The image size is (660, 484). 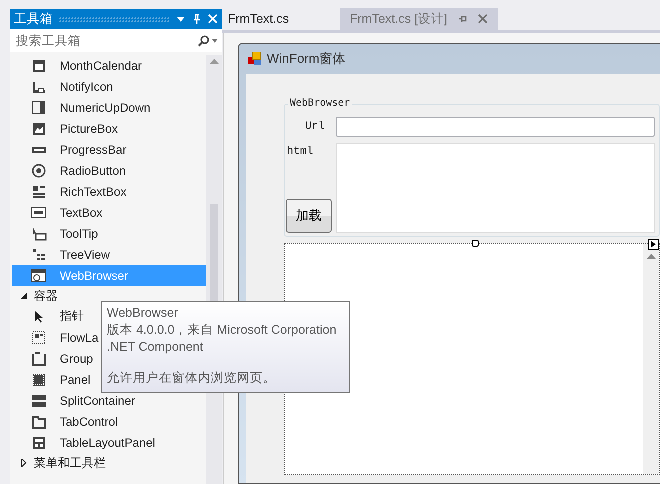 What do you see at coordinates (143, 313) in the screenshot?
I see `tooltip-title: WebBrowser` at bounding box center [143, 313].